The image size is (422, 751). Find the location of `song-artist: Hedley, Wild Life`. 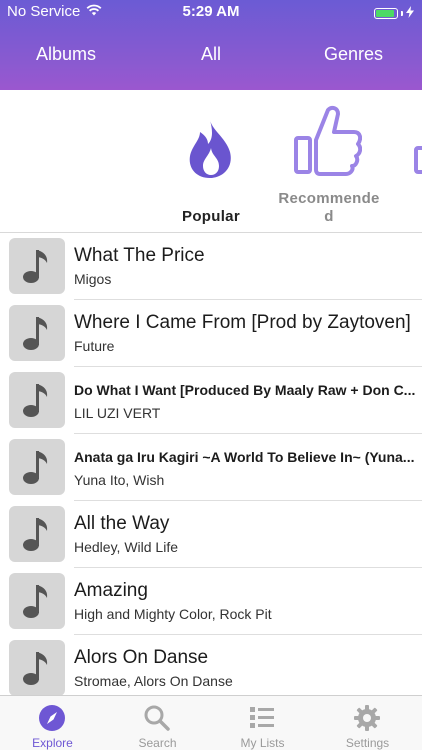

song-artist: Hedley, Wild Life is located at coordinates (126, 547).